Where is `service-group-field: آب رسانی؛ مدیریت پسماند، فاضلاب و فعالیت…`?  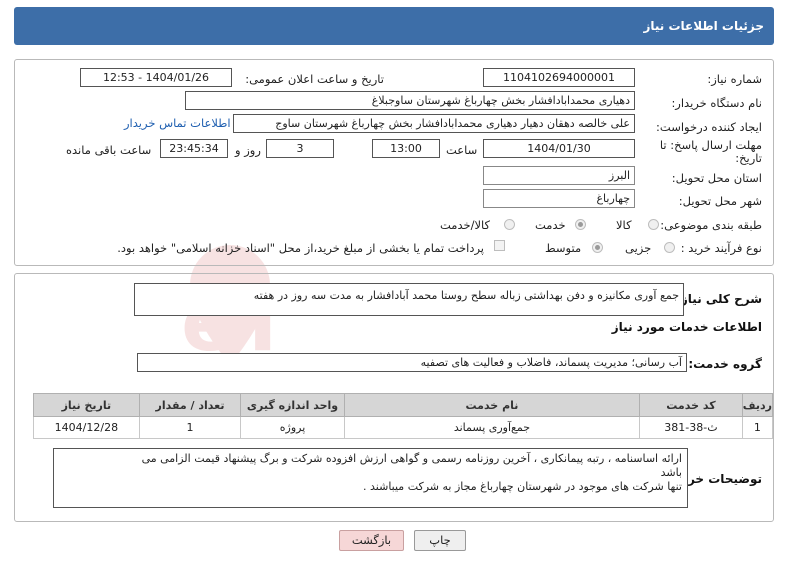 service-group-field: آب رسانی؛ مدیریت پسماند، فاضلاب و فعالیت… is located at coordinates (412, 362).